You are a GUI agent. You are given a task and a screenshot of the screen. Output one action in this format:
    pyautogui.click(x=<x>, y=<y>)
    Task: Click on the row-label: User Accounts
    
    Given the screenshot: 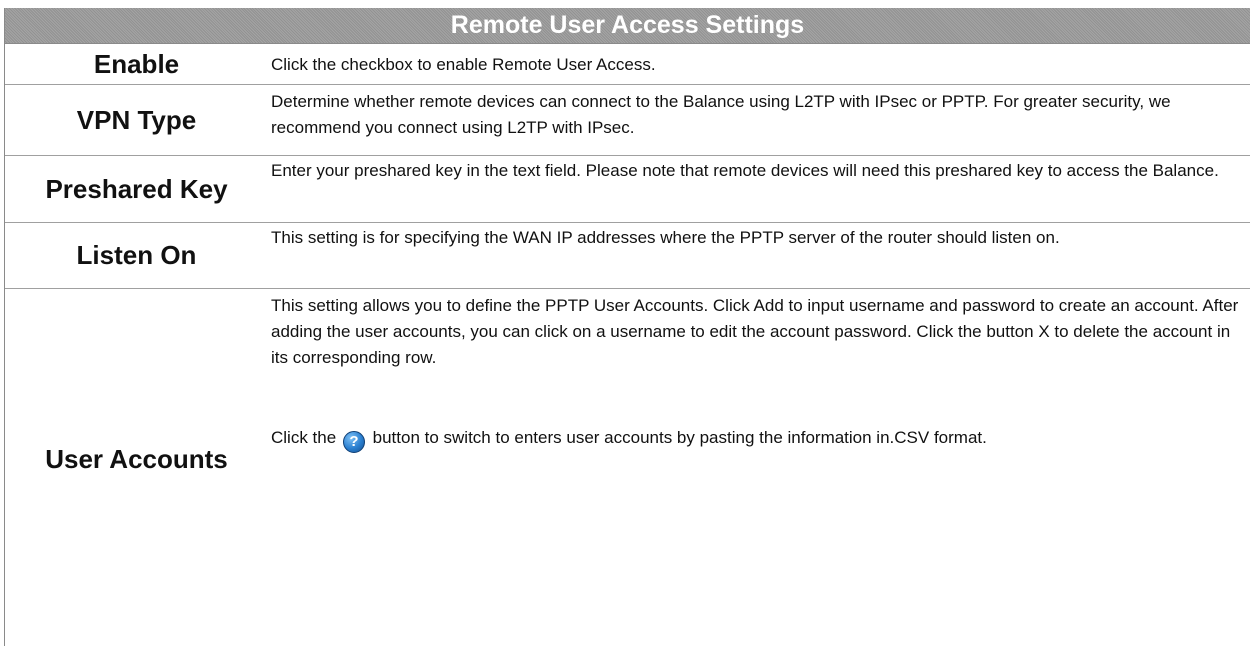 What is the action you would take?
    pyautogui.click(x=136, y=459)
    